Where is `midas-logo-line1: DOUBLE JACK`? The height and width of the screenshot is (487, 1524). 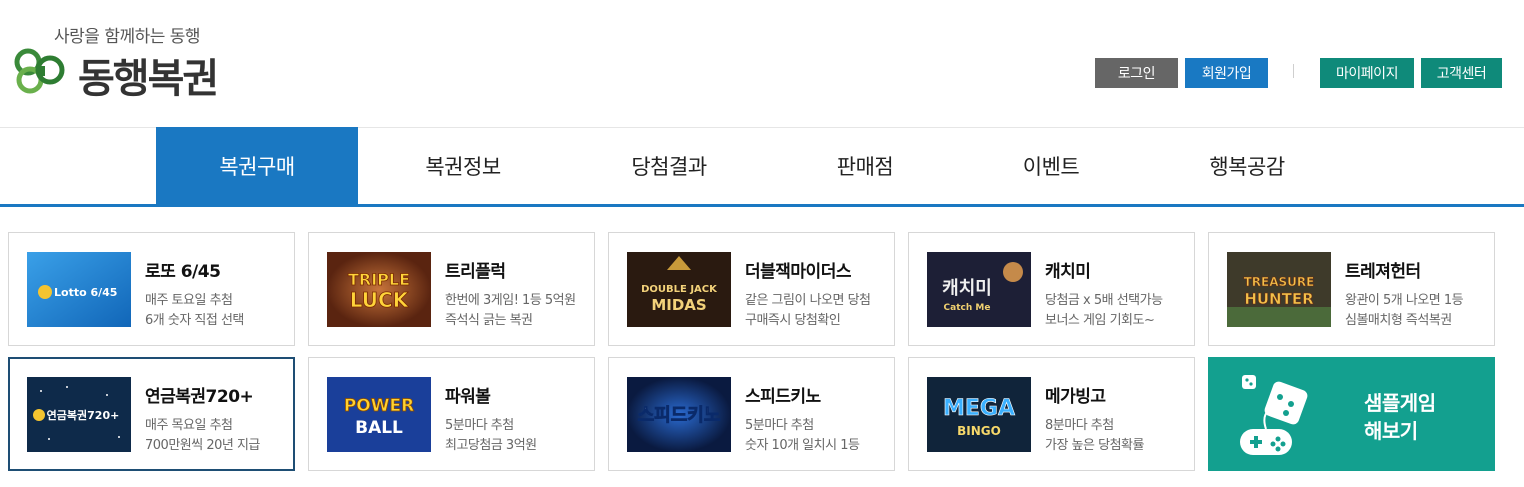
midas-logo-line1: DOUBLE JACK is located at coordinates (679, 289).